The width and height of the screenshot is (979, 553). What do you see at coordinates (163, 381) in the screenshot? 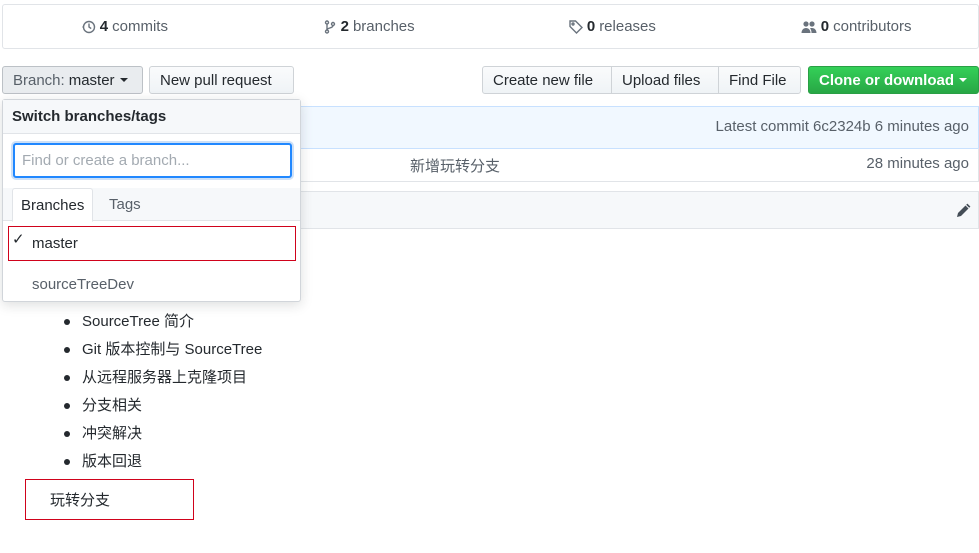
I see `list-item: 从远程服务器上克隆项目` at bounding box center [163, 381].